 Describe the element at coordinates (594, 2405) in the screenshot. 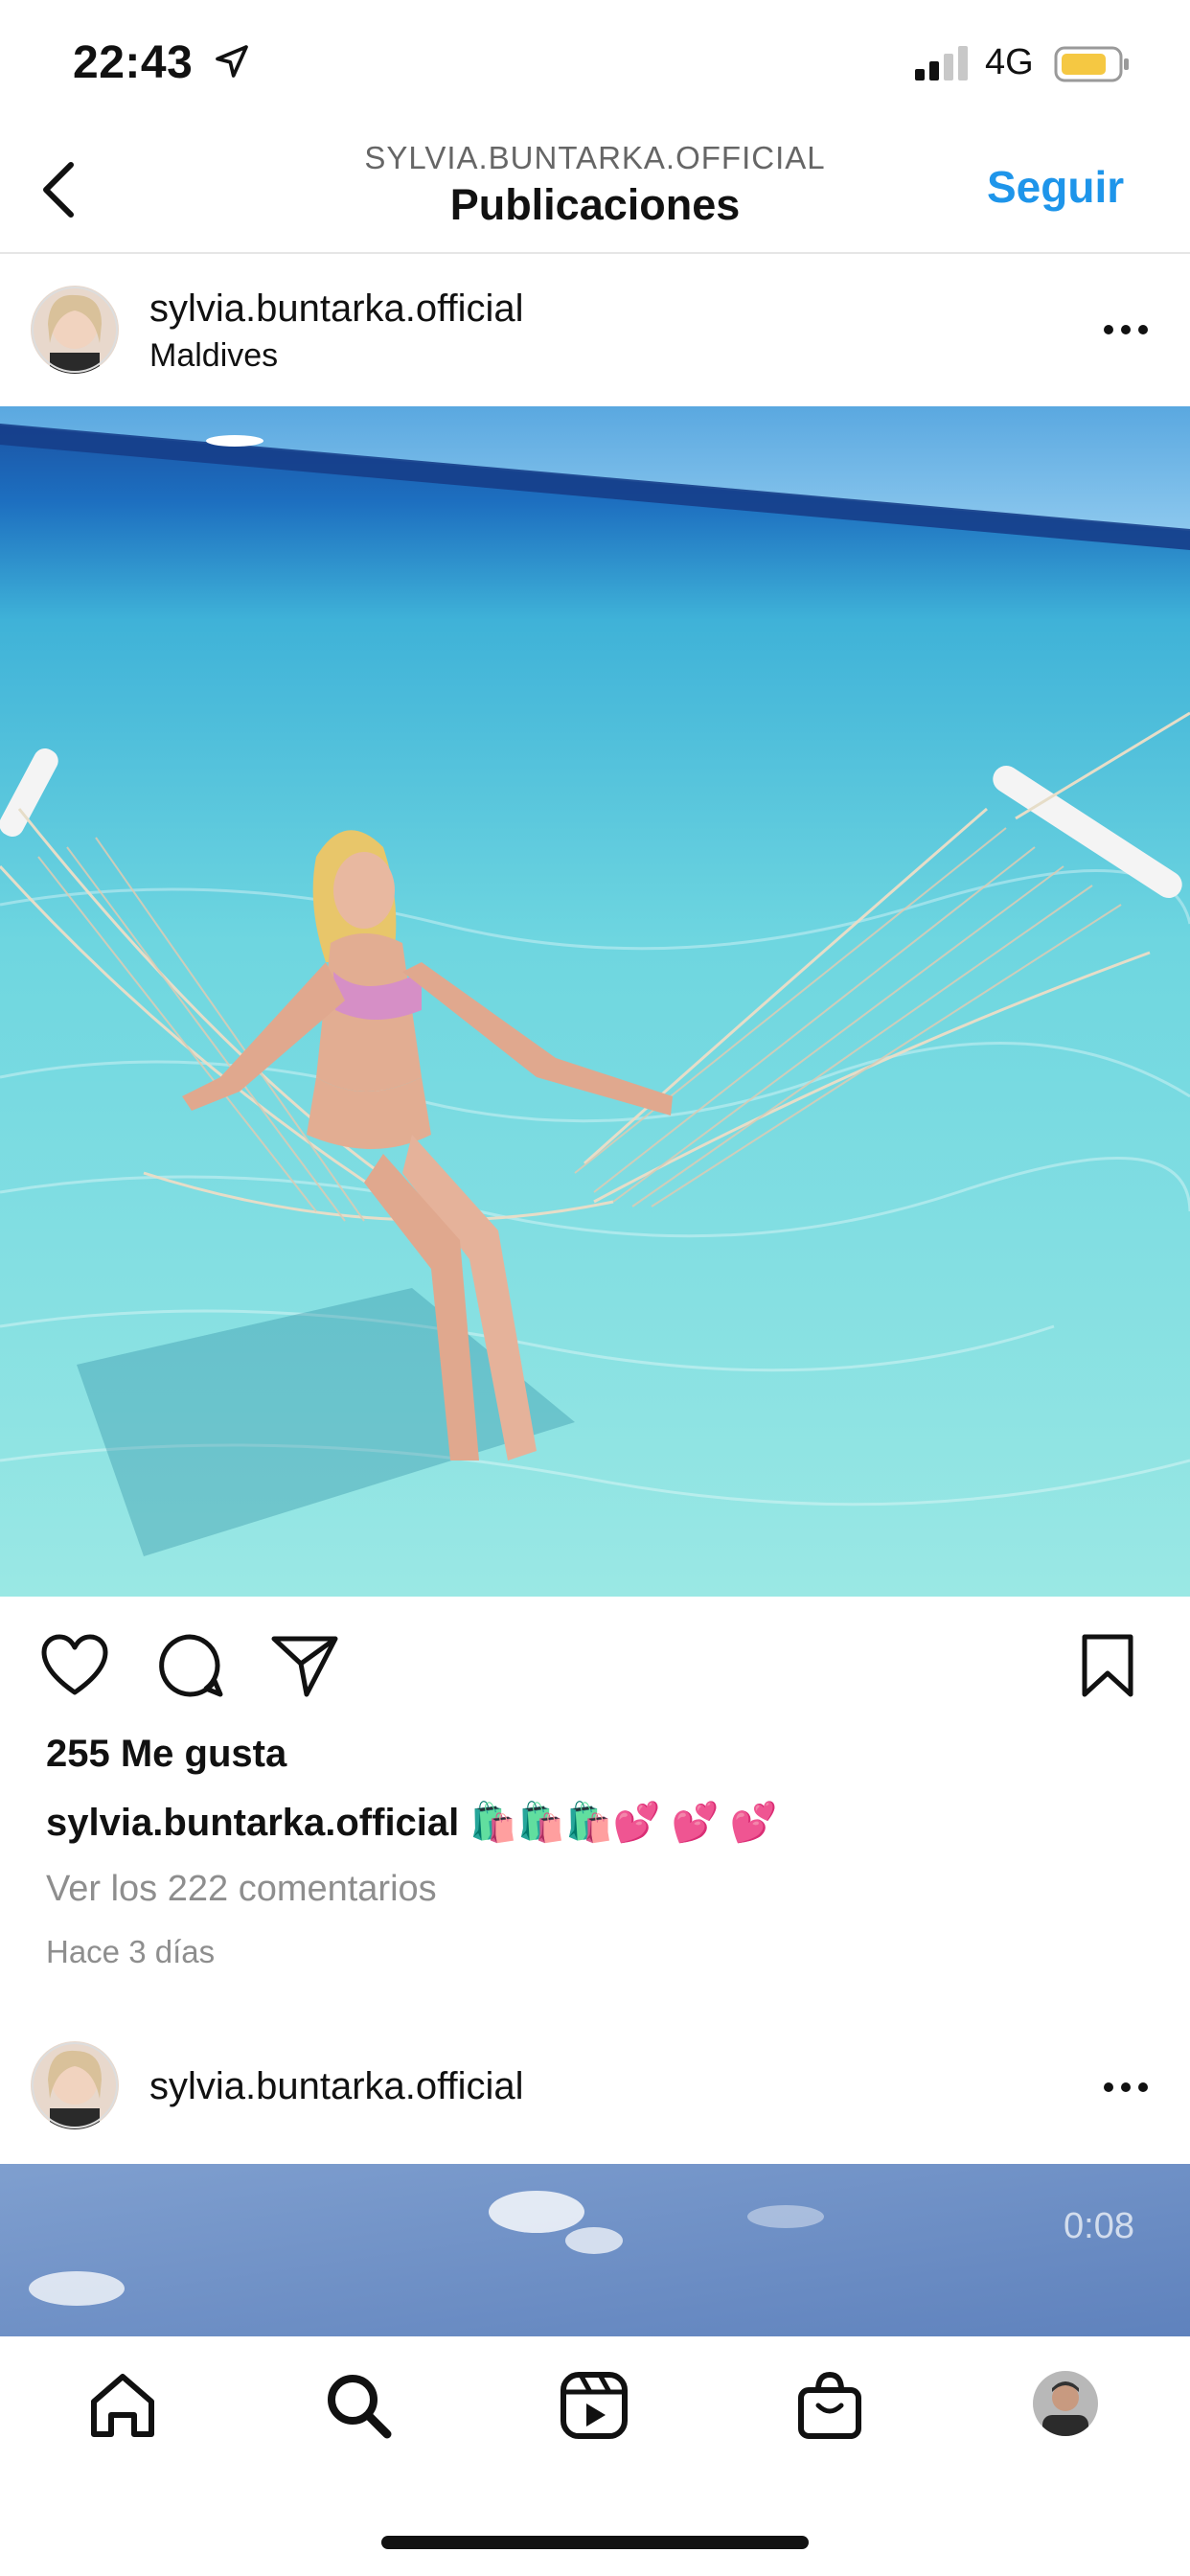

I see `reels-icon` at that location.